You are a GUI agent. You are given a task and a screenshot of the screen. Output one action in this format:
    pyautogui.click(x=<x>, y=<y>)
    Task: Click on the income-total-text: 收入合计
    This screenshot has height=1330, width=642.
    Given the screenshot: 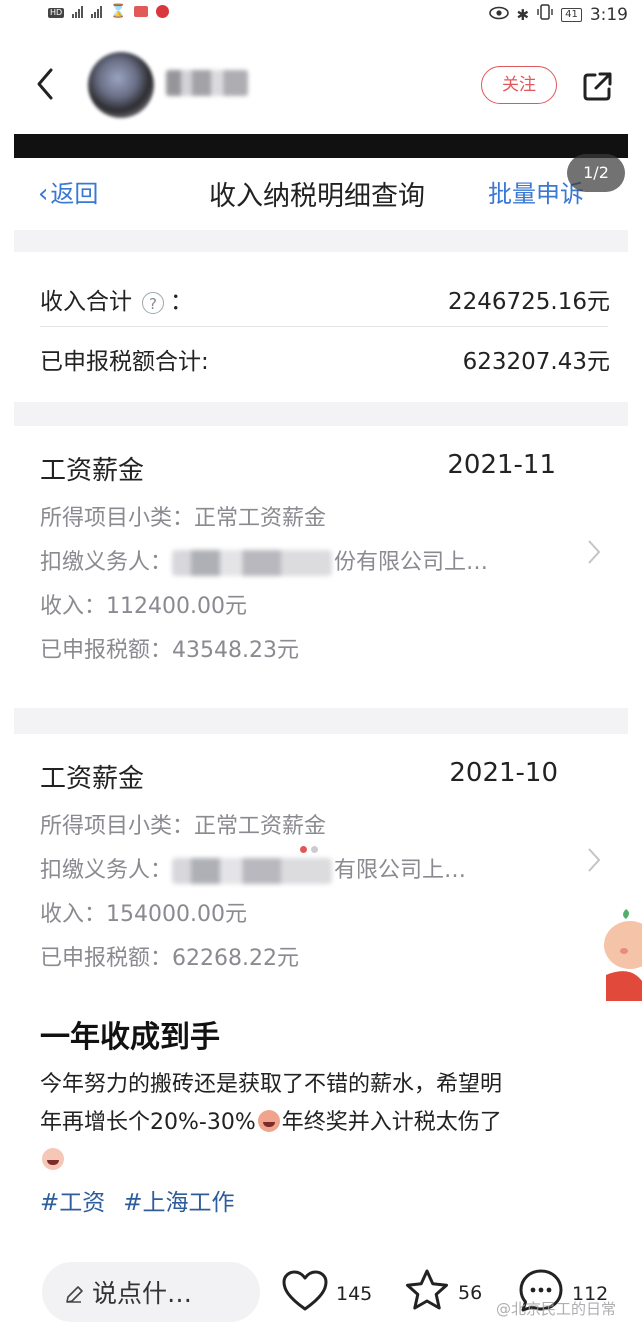 What is the action you would take?
    pyautogui.click(x=86, y=302)
    